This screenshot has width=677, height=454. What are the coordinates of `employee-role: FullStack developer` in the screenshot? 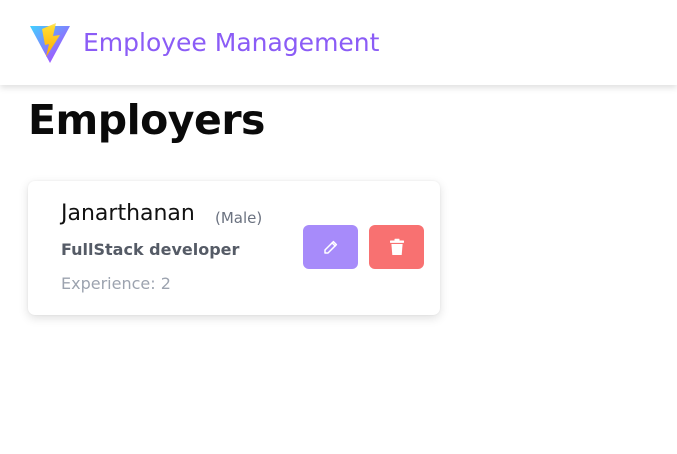 It's located at (150, 249).